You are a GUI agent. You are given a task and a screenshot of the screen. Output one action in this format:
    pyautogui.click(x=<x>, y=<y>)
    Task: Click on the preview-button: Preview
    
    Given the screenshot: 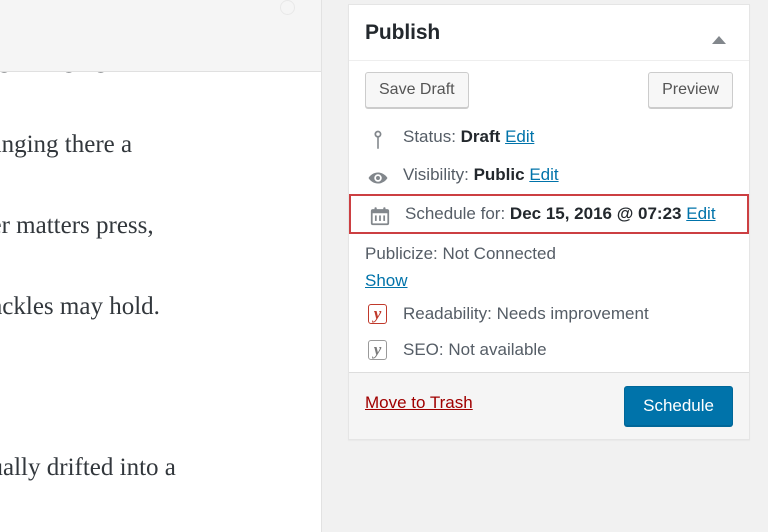 What is the action you would take?
    pyautogui.click(x=690, y=90)
    